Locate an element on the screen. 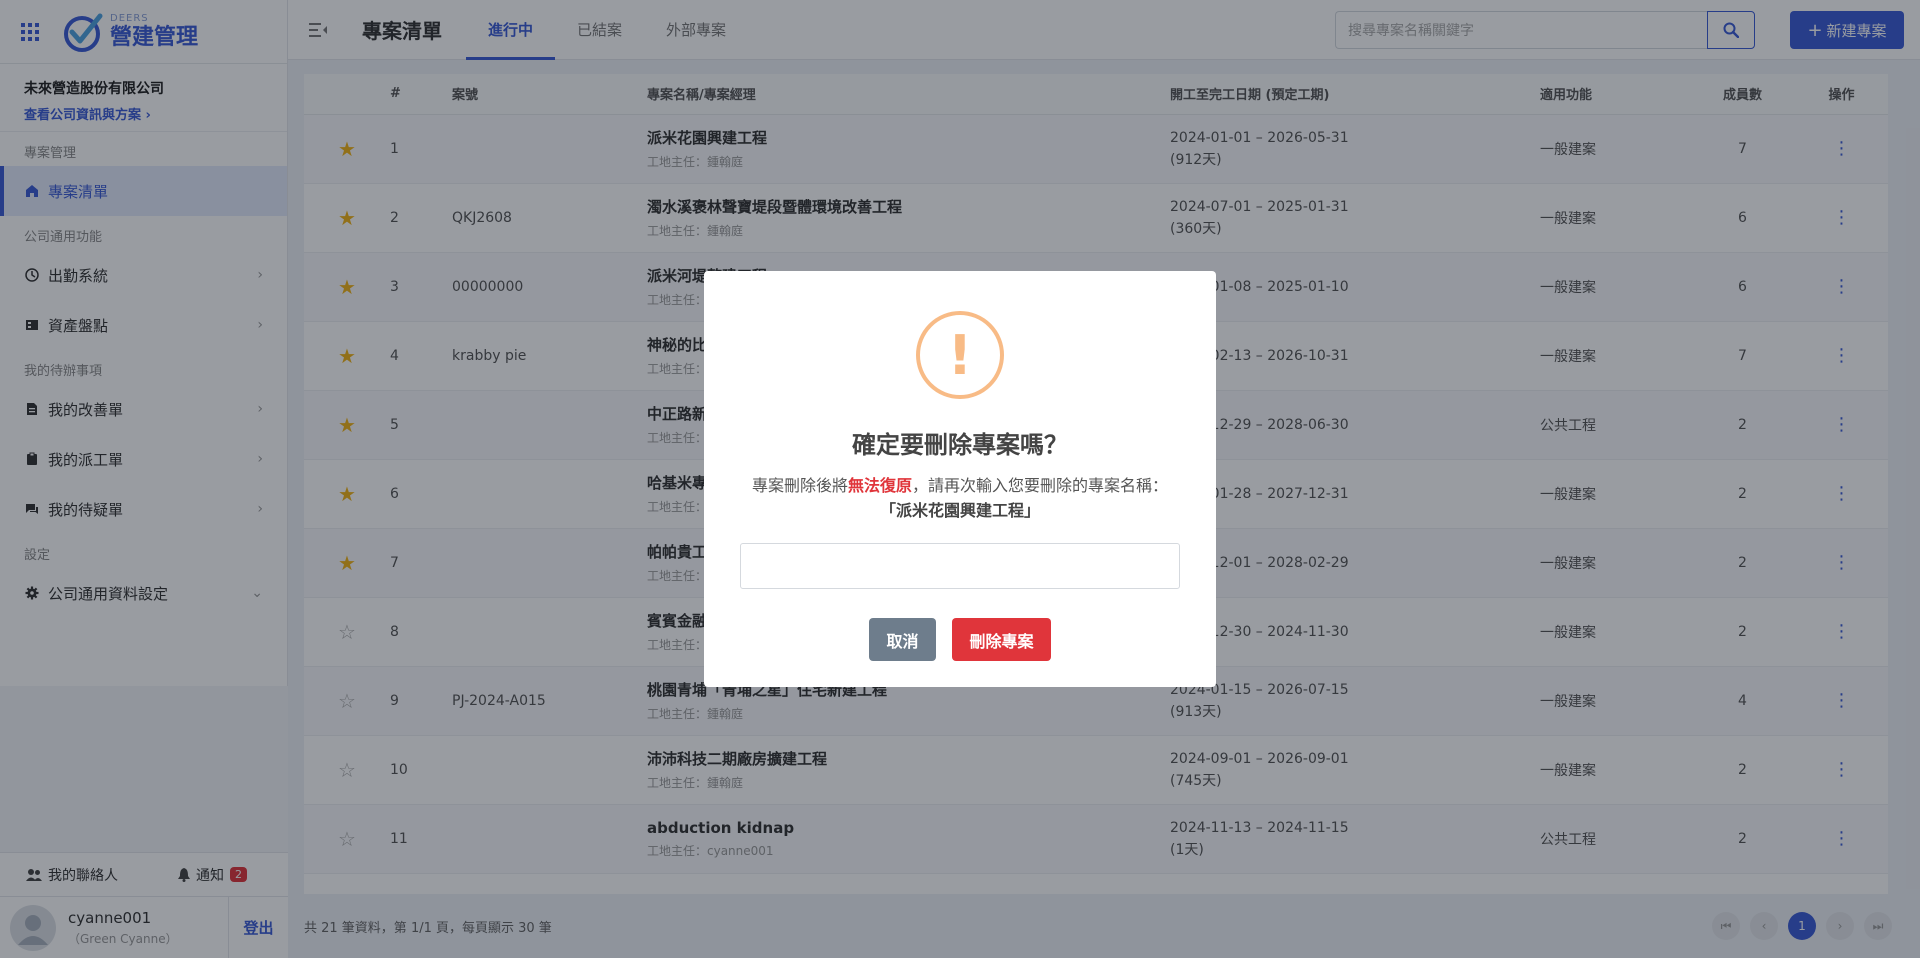  confirm-project-name-input is located at coordinates (960, 566).